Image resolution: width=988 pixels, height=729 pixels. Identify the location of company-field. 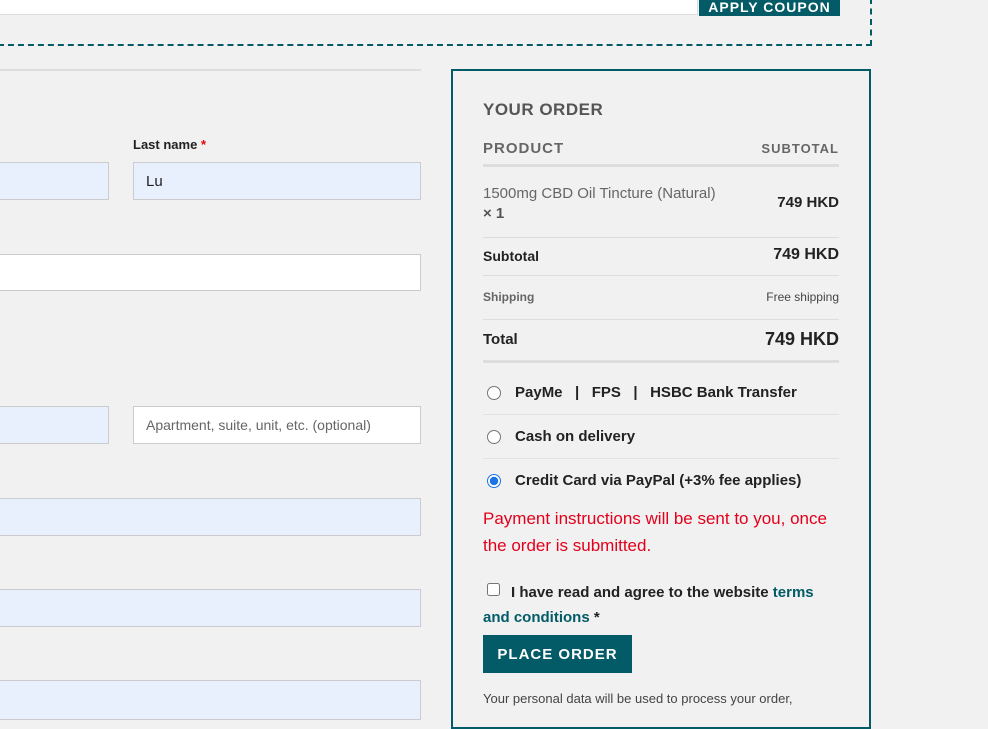
(210, 272).